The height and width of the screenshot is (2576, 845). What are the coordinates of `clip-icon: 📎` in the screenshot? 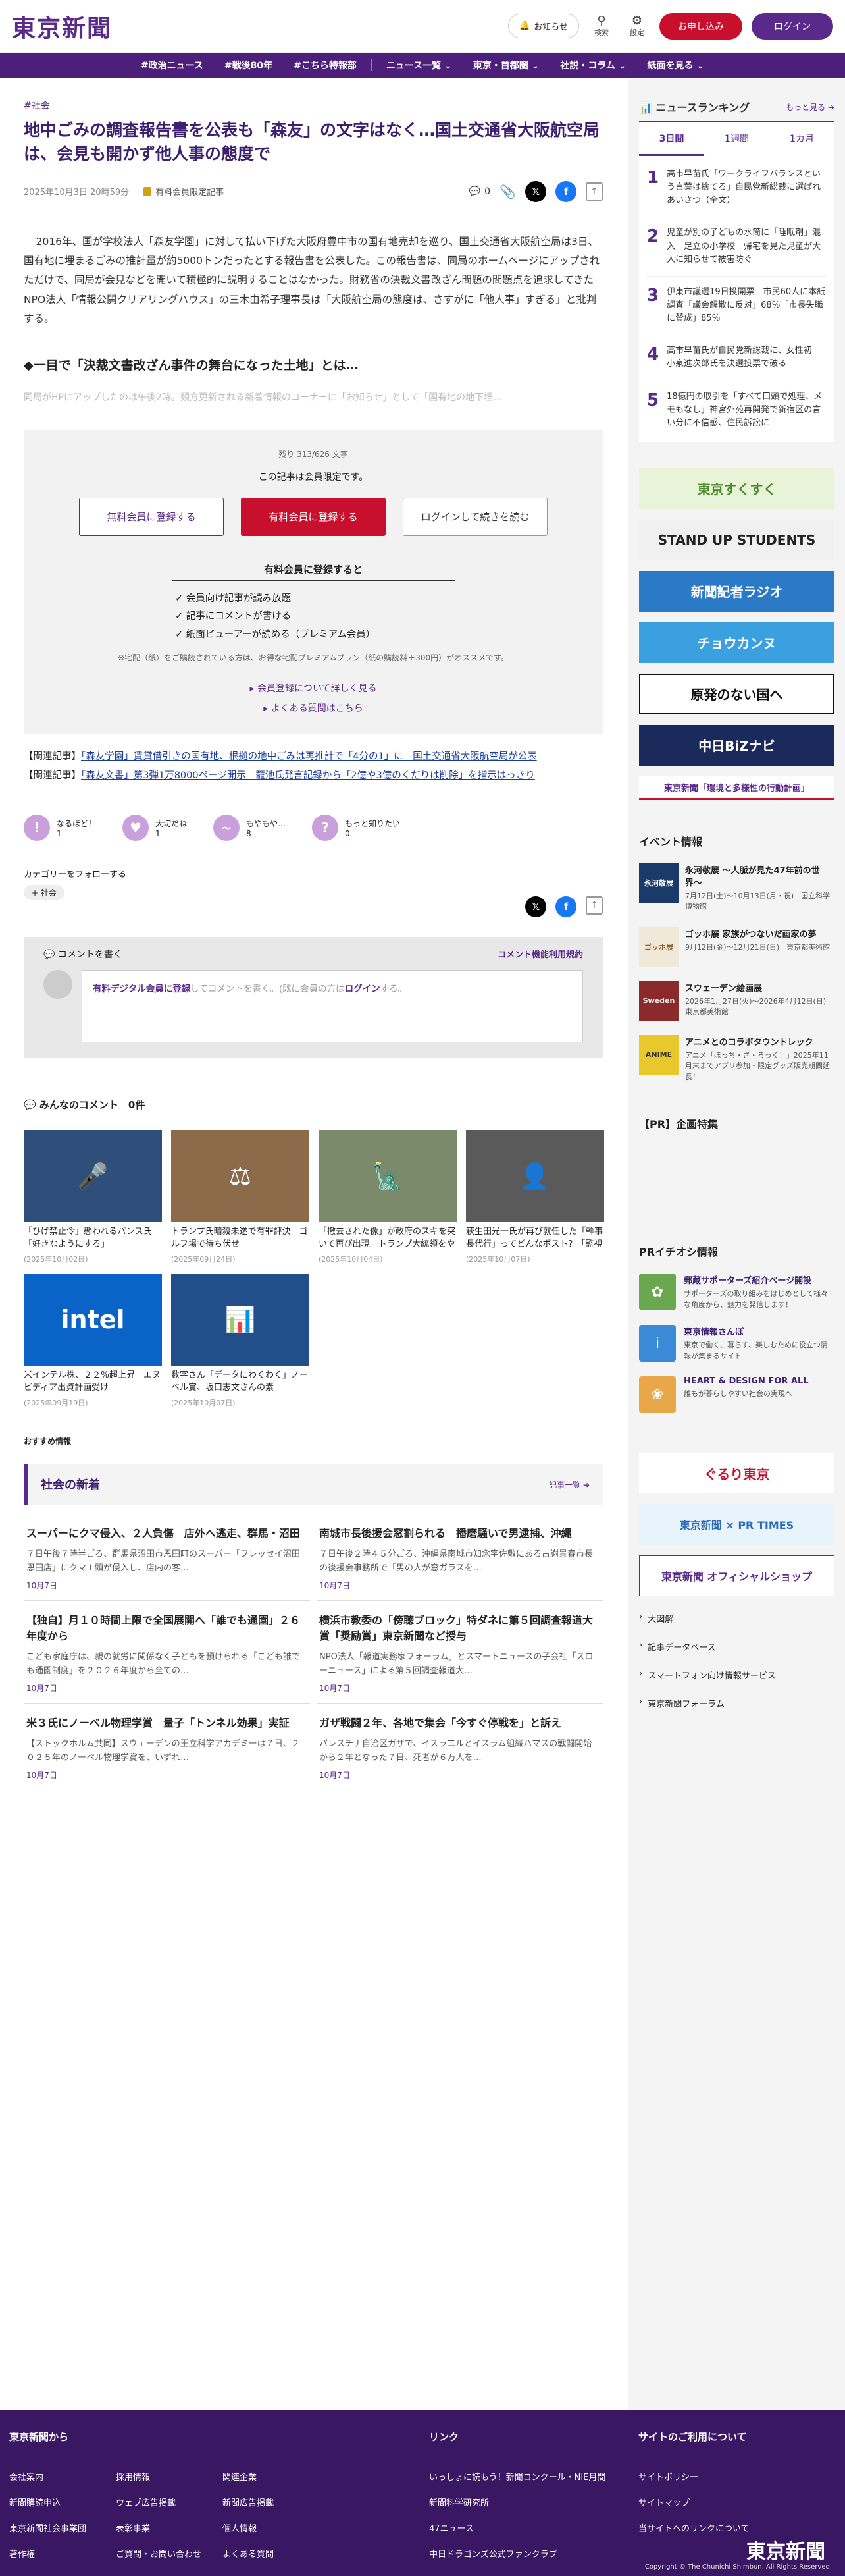 It's located at (508, 192).